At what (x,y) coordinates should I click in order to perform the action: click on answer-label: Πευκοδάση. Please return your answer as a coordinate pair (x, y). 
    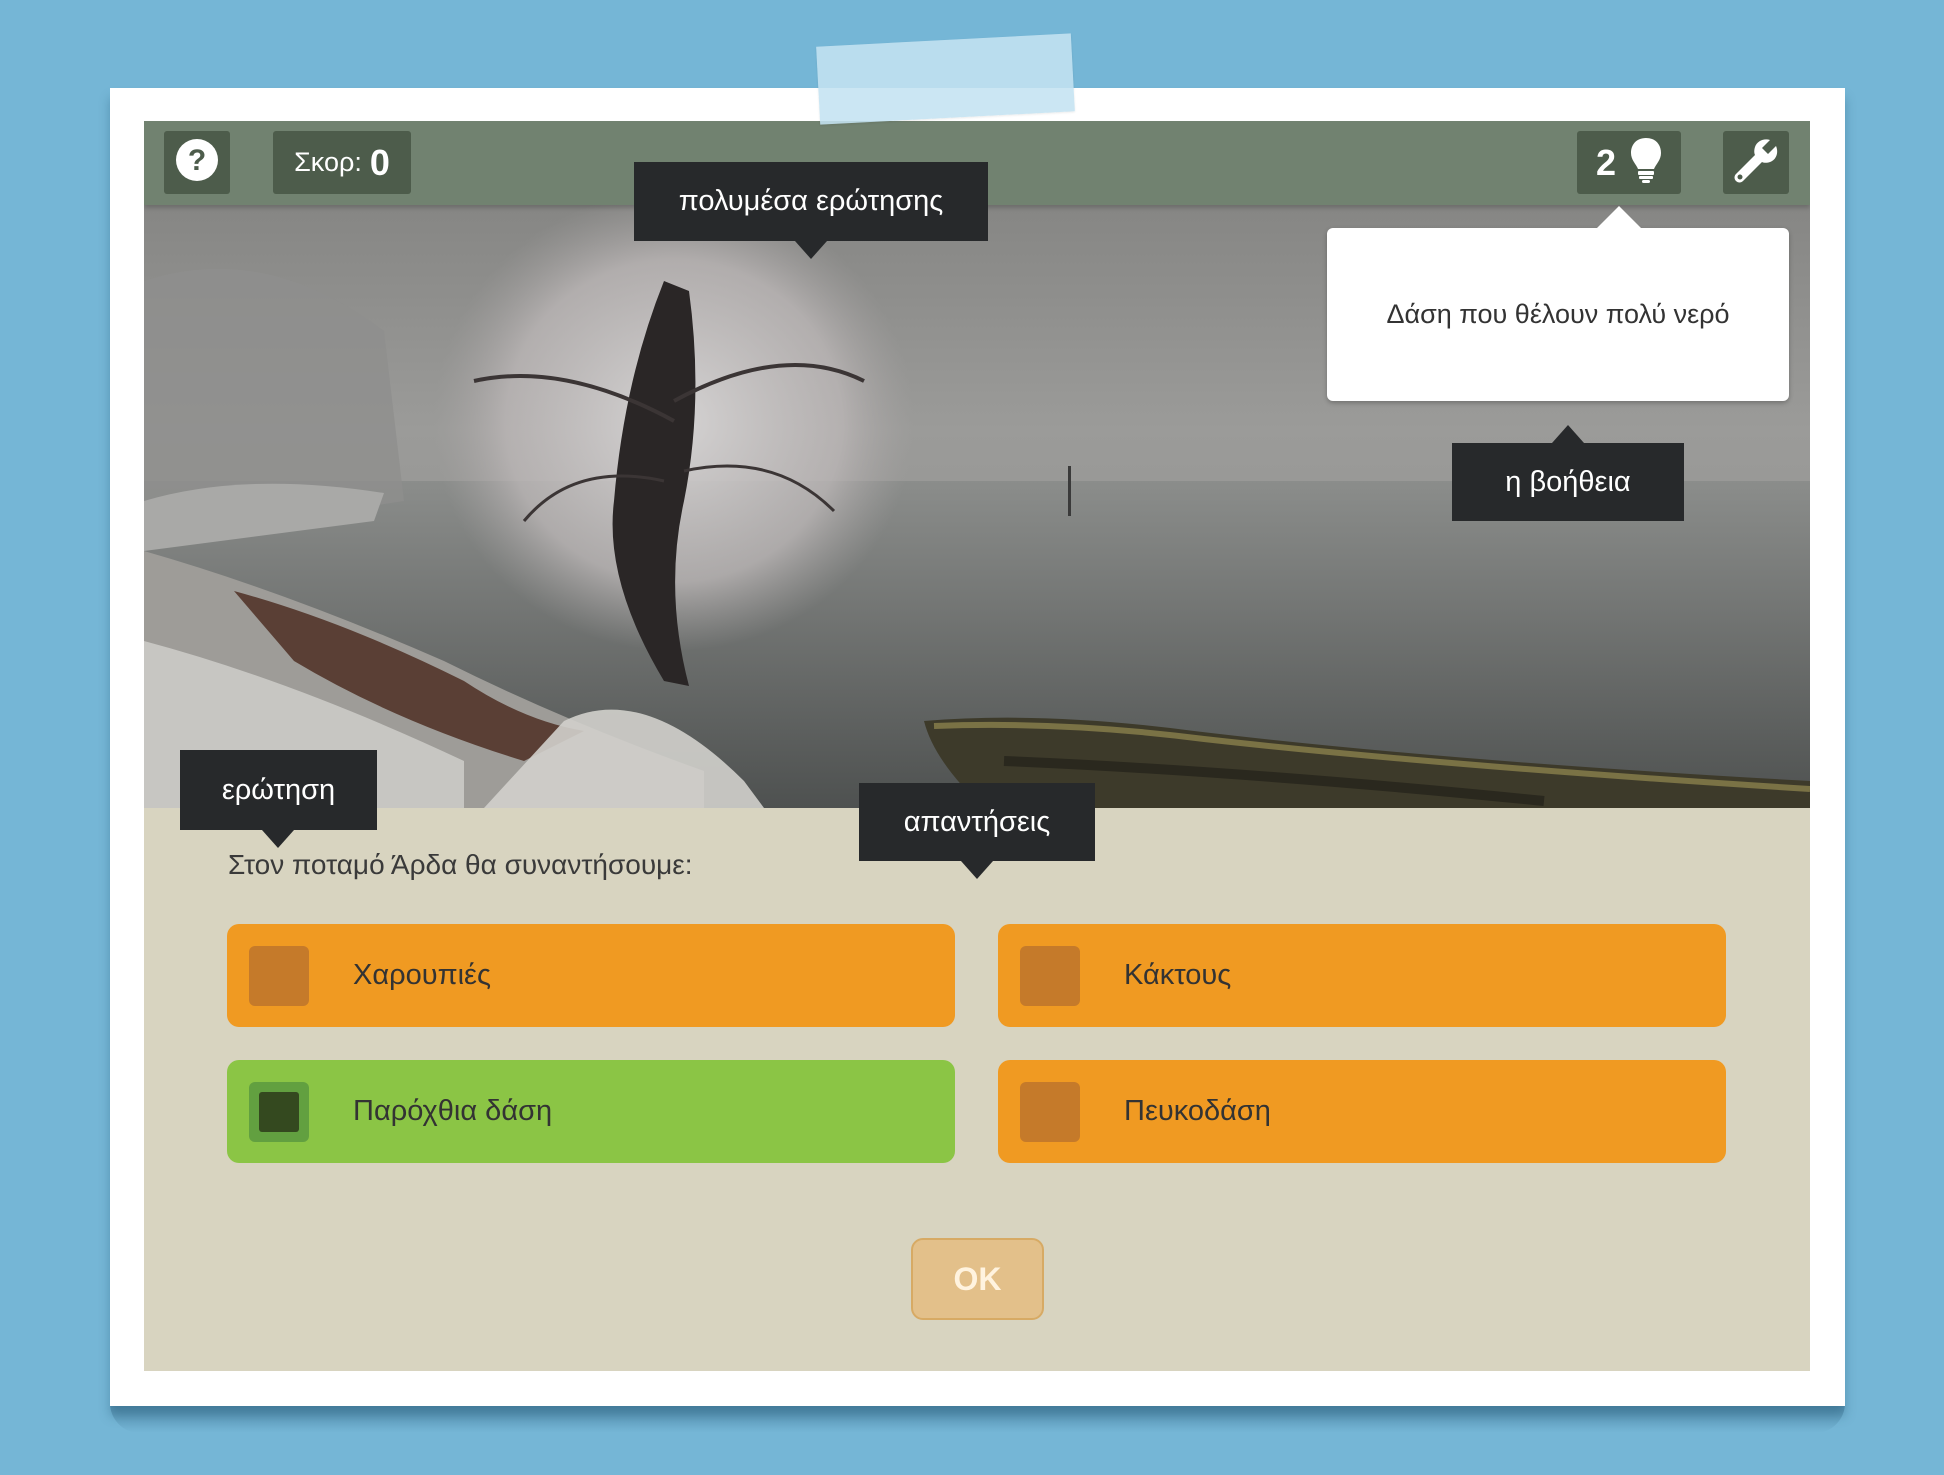
    Looking at the image, I should click on (1197, 1111).